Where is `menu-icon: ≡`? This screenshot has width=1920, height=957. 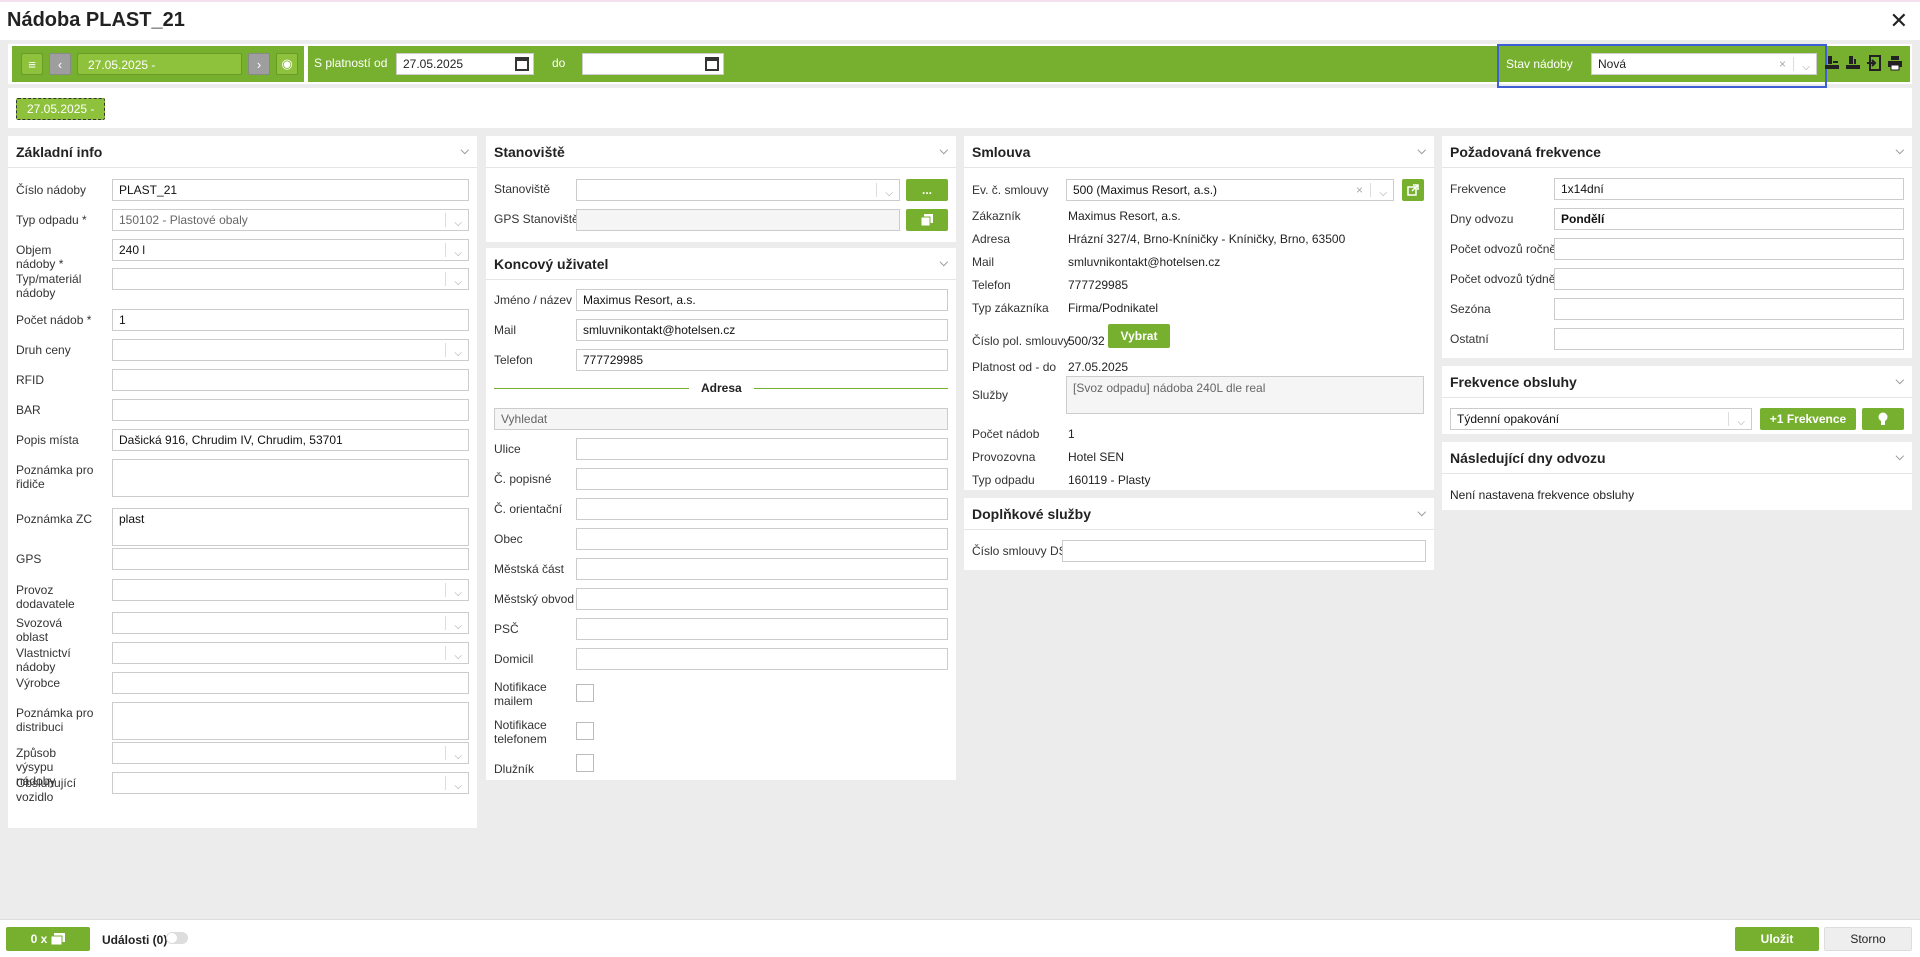
menu-icon: ≡ is located at coordinates (32, 64).